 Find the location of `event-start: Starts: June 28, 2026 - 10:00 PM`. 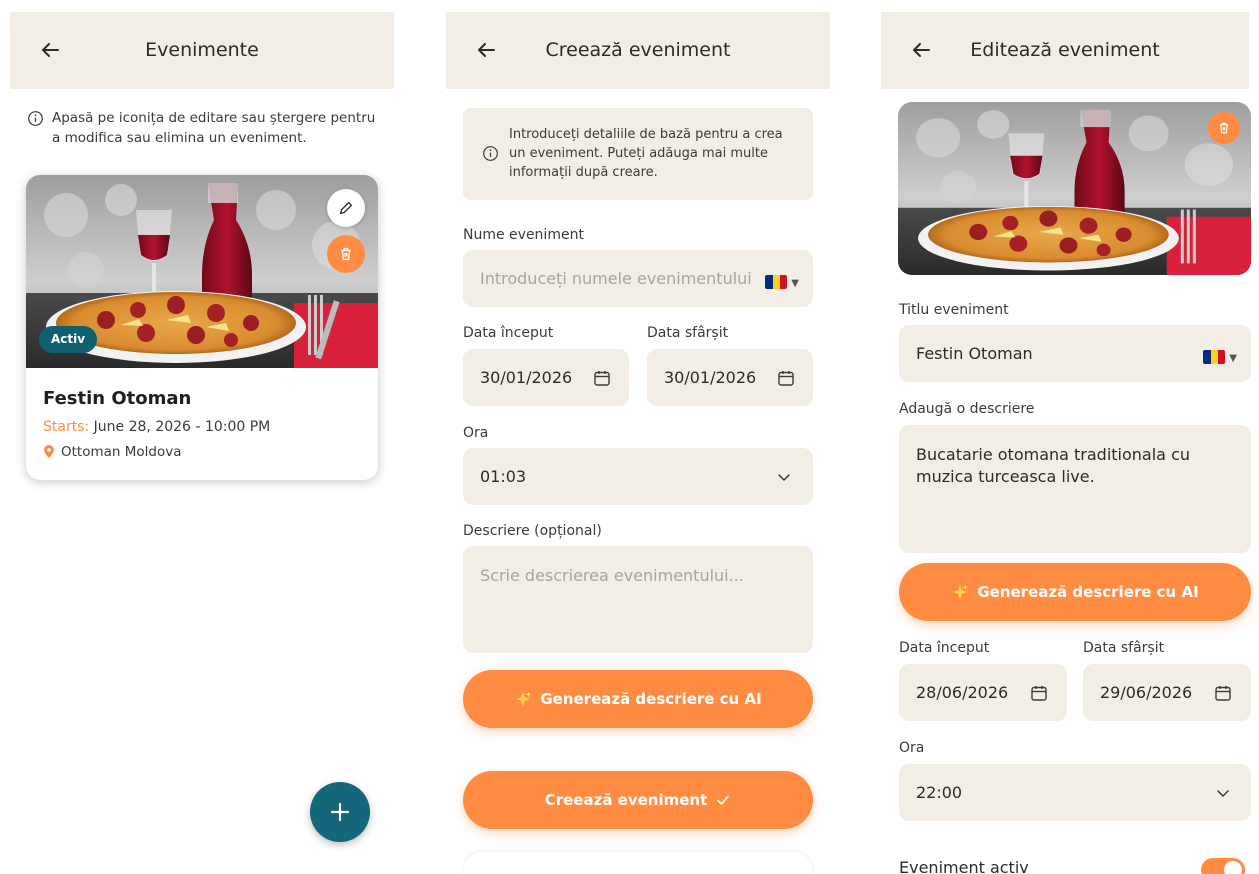

event-start: Starts: June 28, 2026 - 10:00 PM is located at coordinates (156, 427).